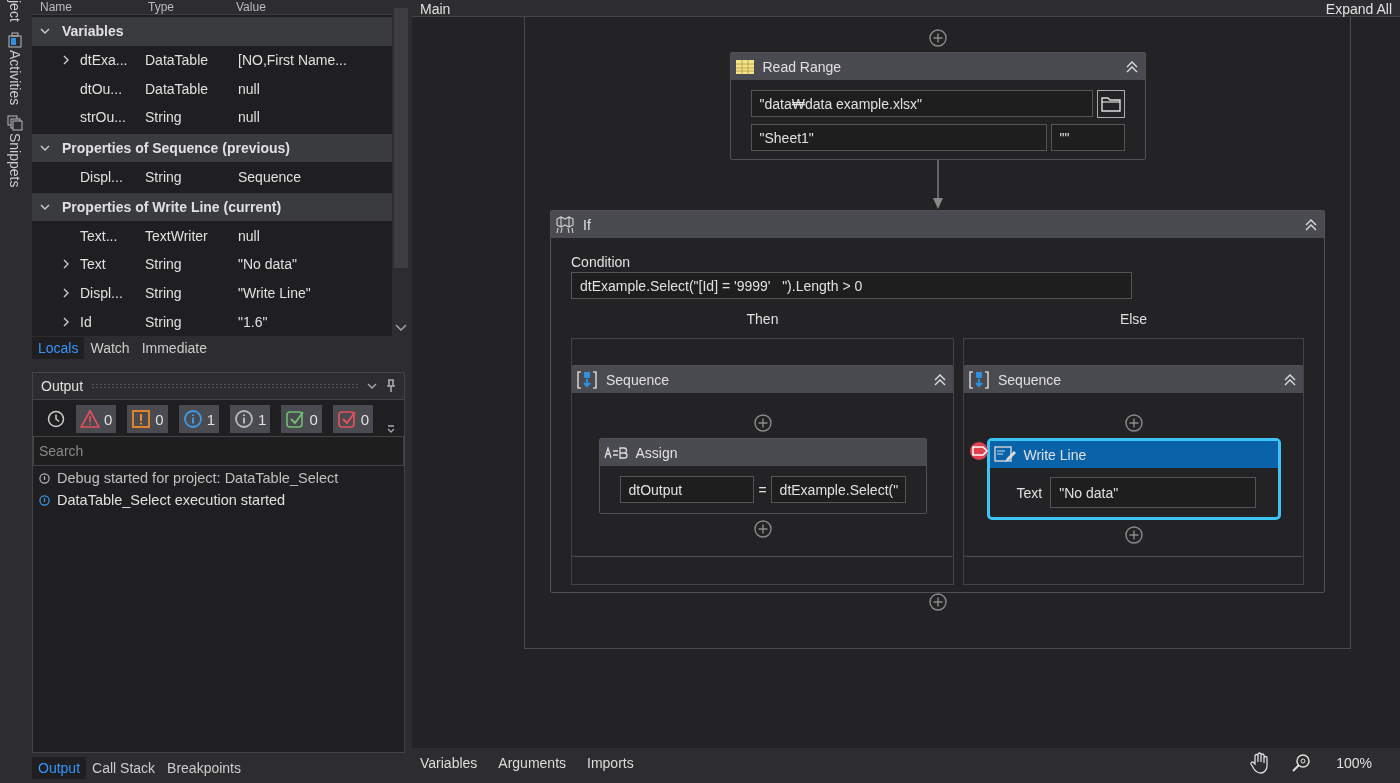 The width and height of the screenshot is (1400, 783). What do you see at coordinates (601, 262) in the screenshot?
I see `field-label: Condition` at bounding box center [601, 262].